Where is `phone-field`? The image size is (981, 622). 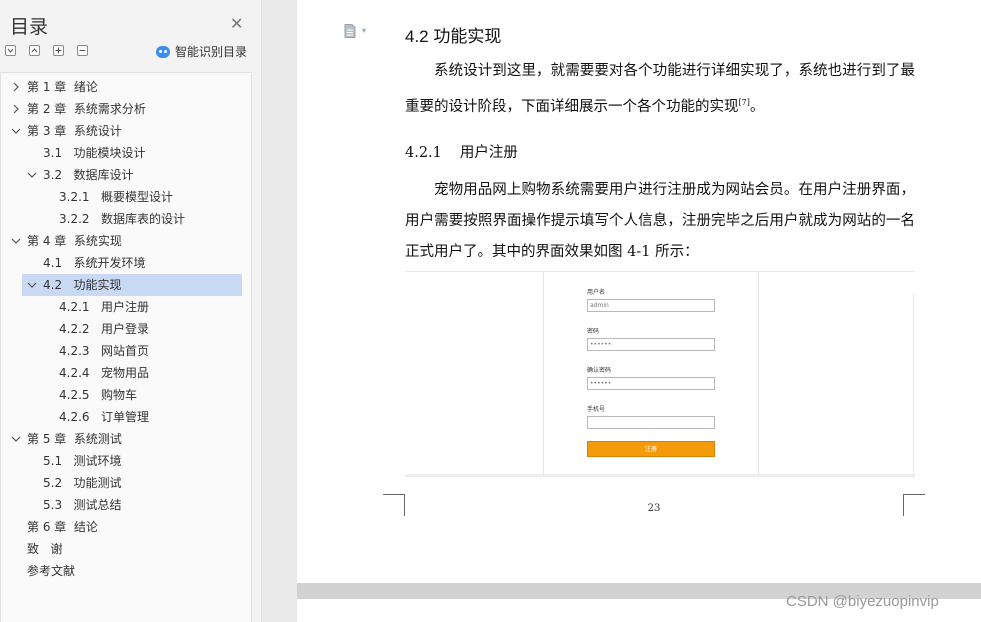
phone-field is located at coordinates (651, 422).